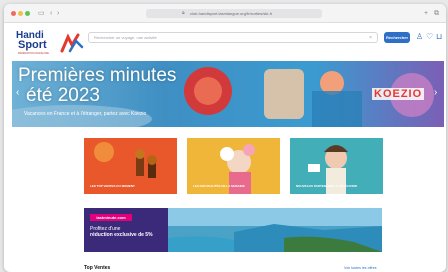  Describe the element at coordinates (233, 166) in the screenshot. I see `card-nouveautes: LES NOUVEAUTÉS DE LA SEMAINE` at that location.